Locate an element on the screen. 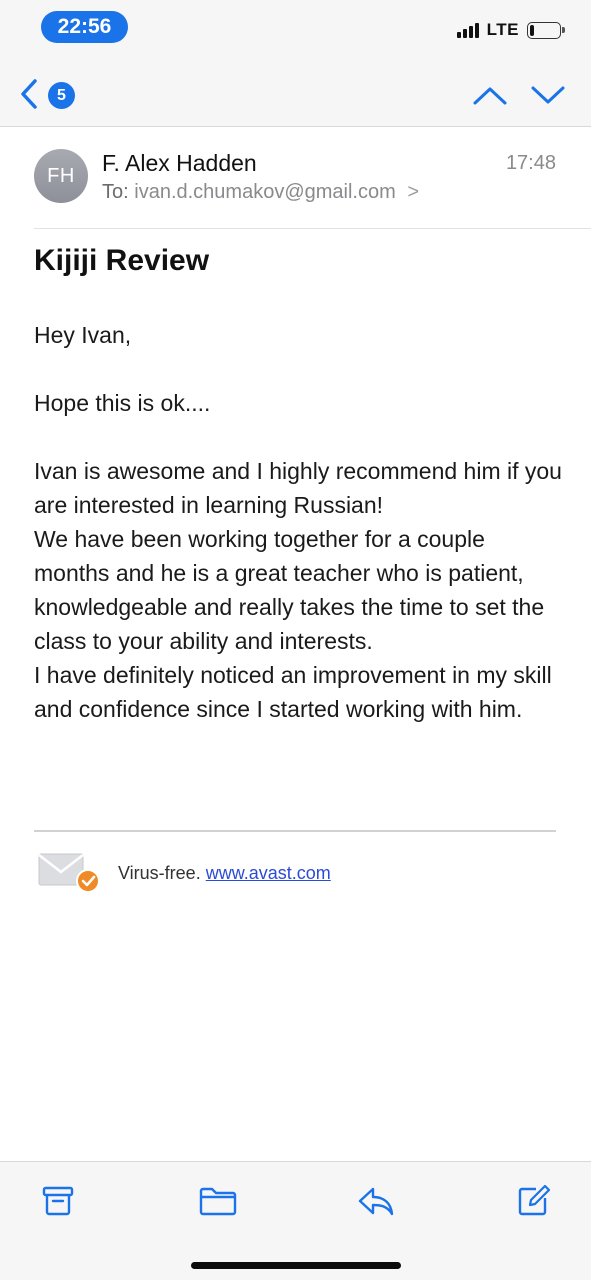  reply-icon is located at coordinates (376, 1201).